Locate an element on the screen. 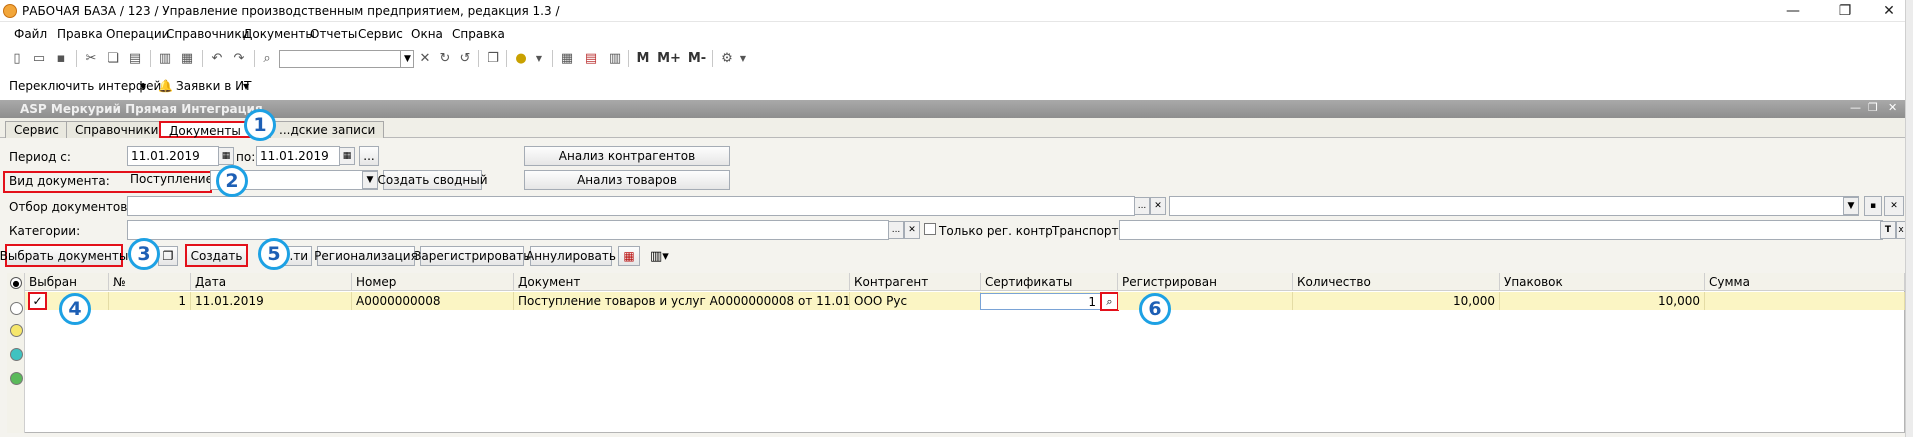 The width and height of the screenshot is (1913, 437). print-icon: ▥ is located at coordinates (165, 58).